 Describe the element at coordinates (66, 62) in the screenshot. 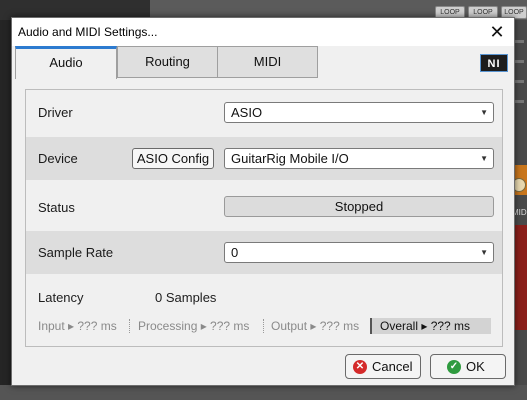

I see `tab-audio: Audio` at that location.